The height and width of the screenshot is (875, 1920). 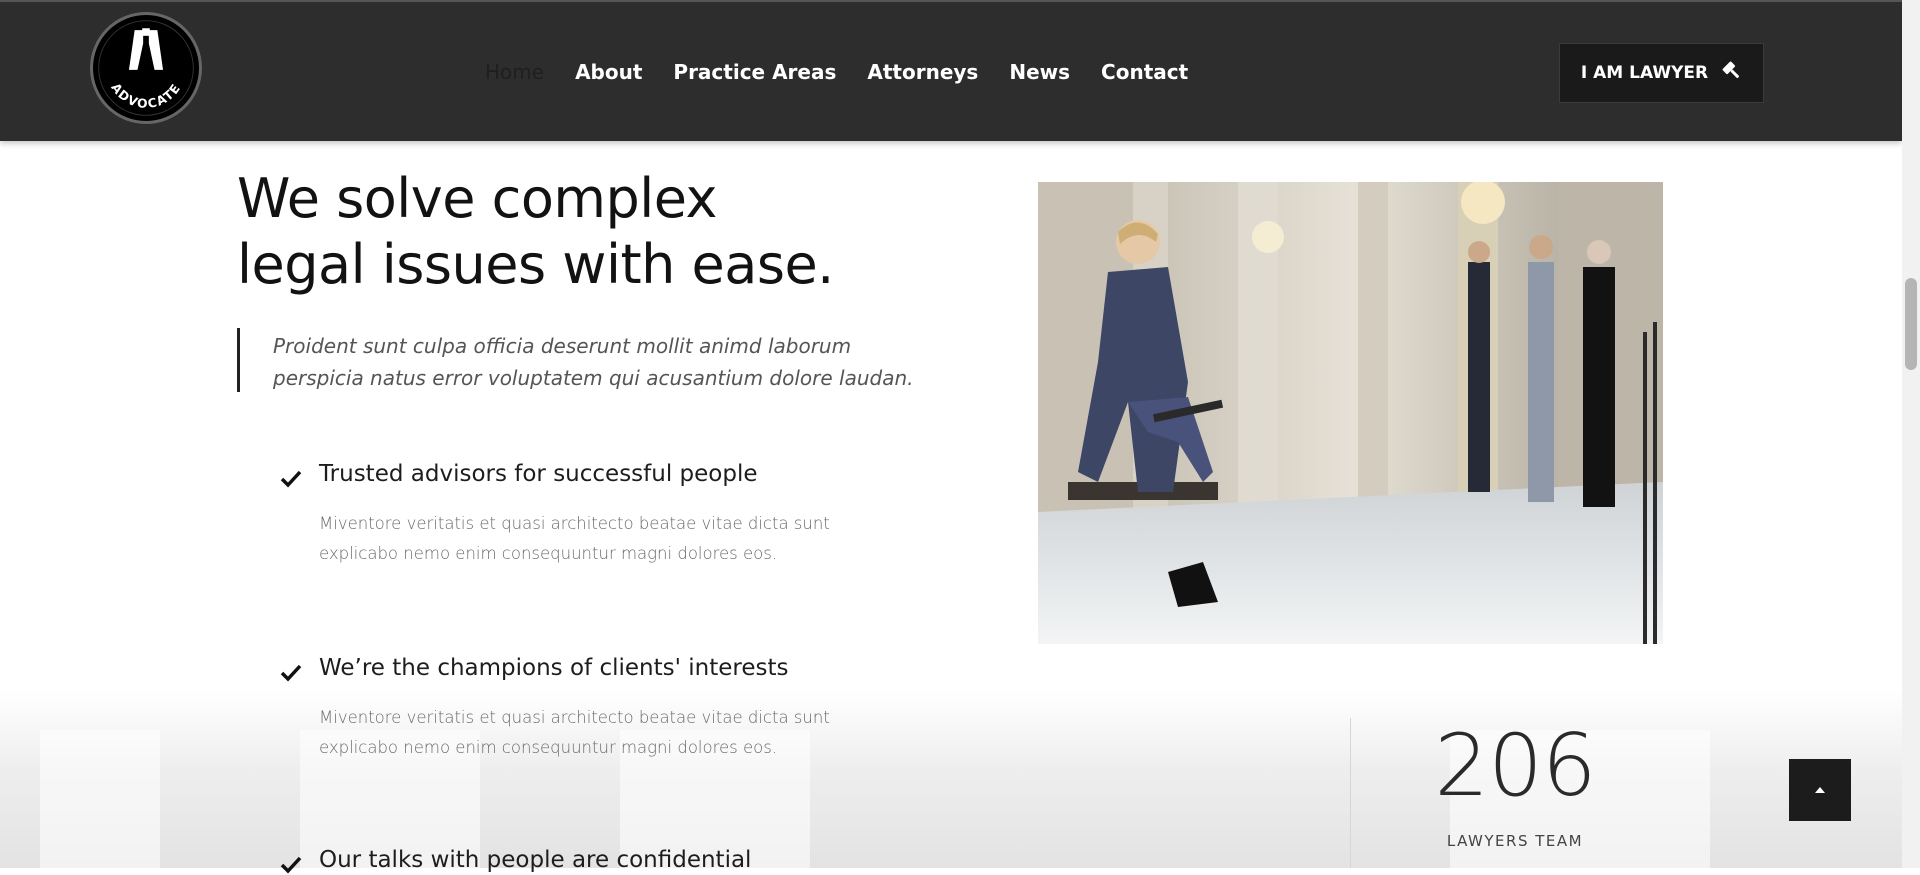 I want to click on i-am-lawyer-button: I AM LAWYER, so click(x=1661, y=73).